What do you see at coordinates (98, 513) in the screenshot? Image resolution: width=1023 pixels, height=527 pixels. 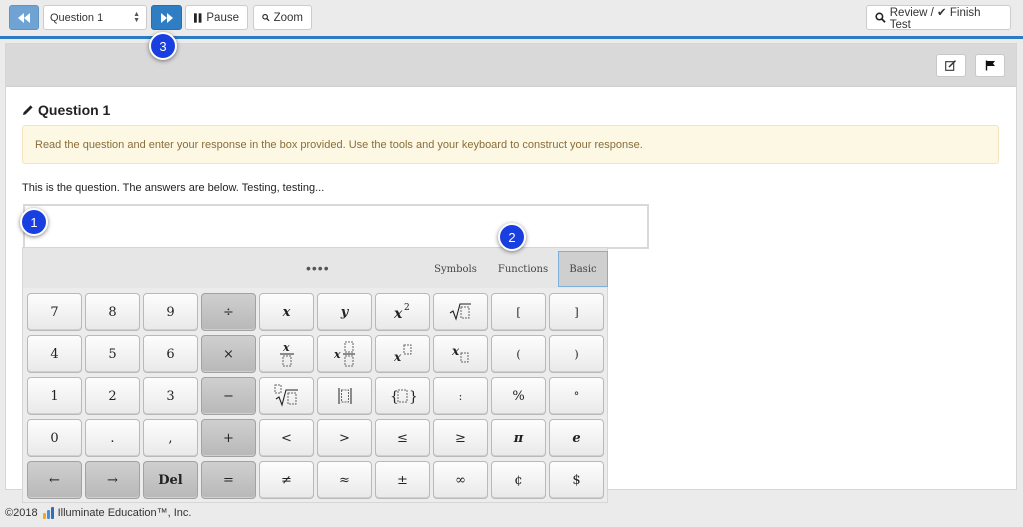 I see `footer: ©2018 Illuminate Education™, Inc.` at bounding box center [98, 513].